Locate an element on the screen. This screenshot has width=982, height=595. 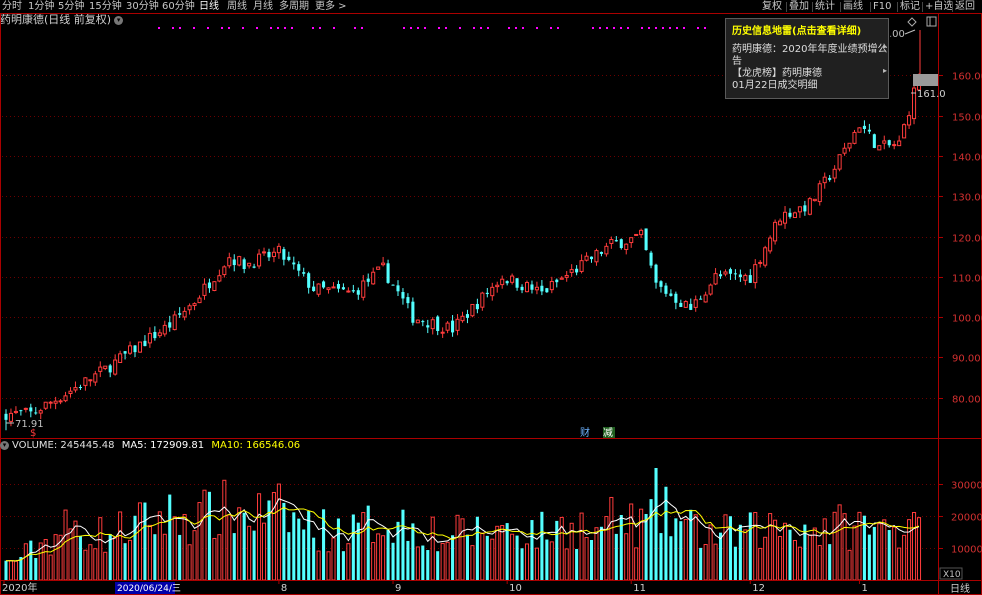
popup-line-4: 01月22日成交明细 is located at coordinates (774, 83).